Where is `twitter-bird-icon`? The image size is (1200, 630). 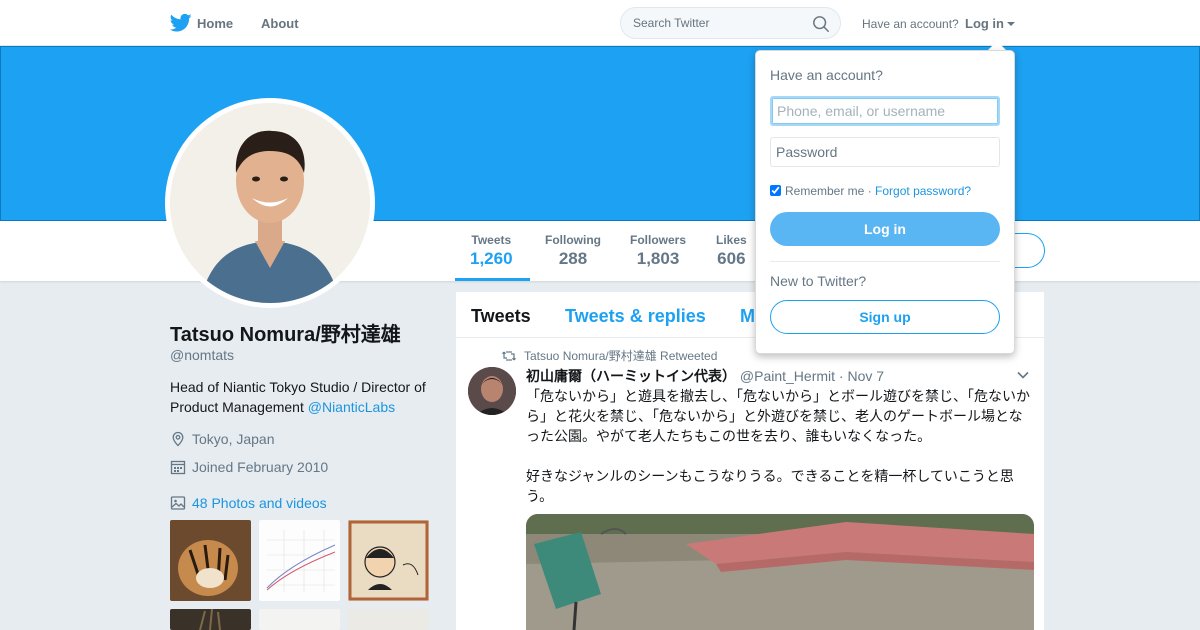 twitter-bird-icon is located at coordinates (181, 23).